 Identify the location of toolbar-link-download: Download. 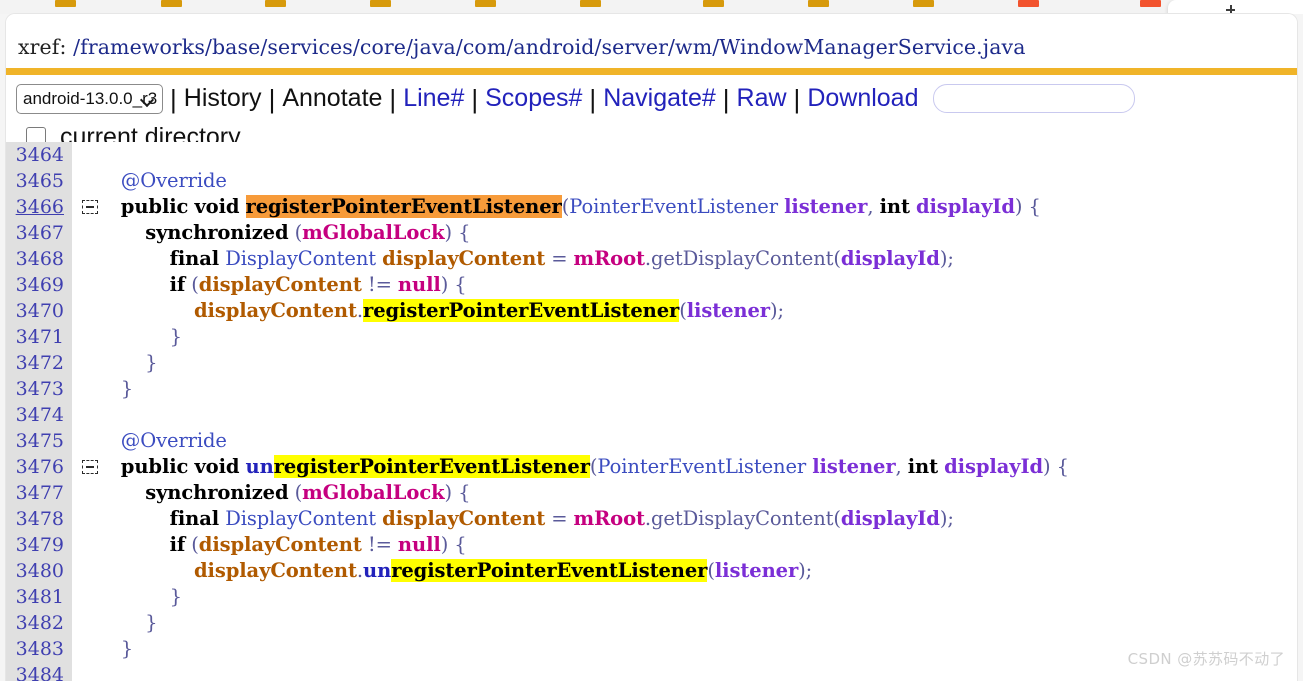
(862, 98).